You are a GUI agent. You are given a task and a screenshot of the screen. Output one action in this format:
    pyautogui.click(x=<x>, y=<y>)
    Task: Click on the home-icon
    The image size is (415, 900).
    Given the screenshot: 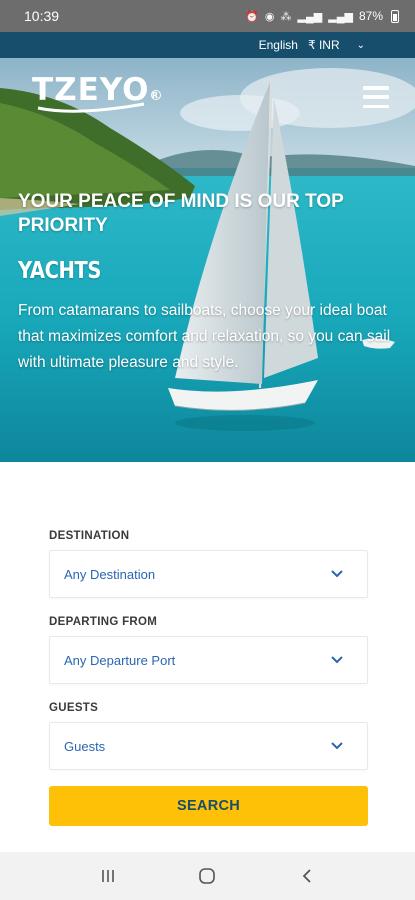 What is the action you would take?
    pyautogui.click(x=207, y=876)
    